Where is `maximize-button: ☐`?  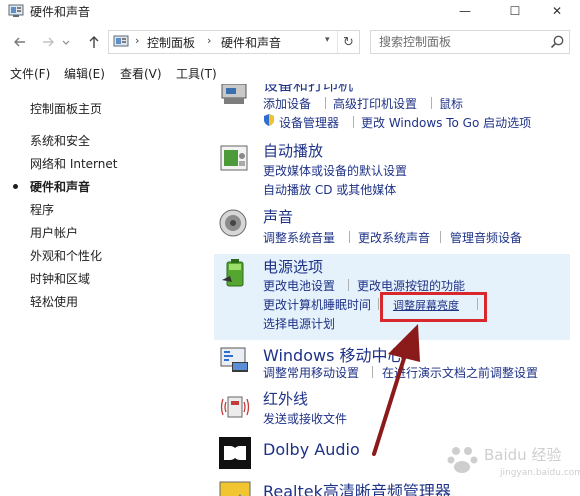
maximize-button: ☐ is located at coordinates (515, 11).